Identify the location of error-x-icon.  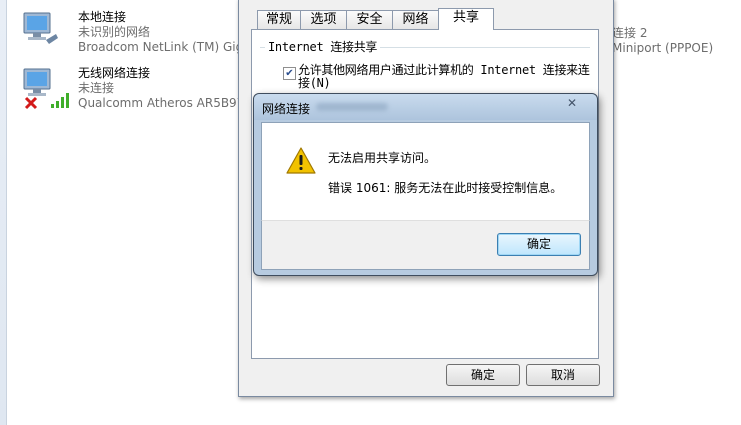
(31, 103).